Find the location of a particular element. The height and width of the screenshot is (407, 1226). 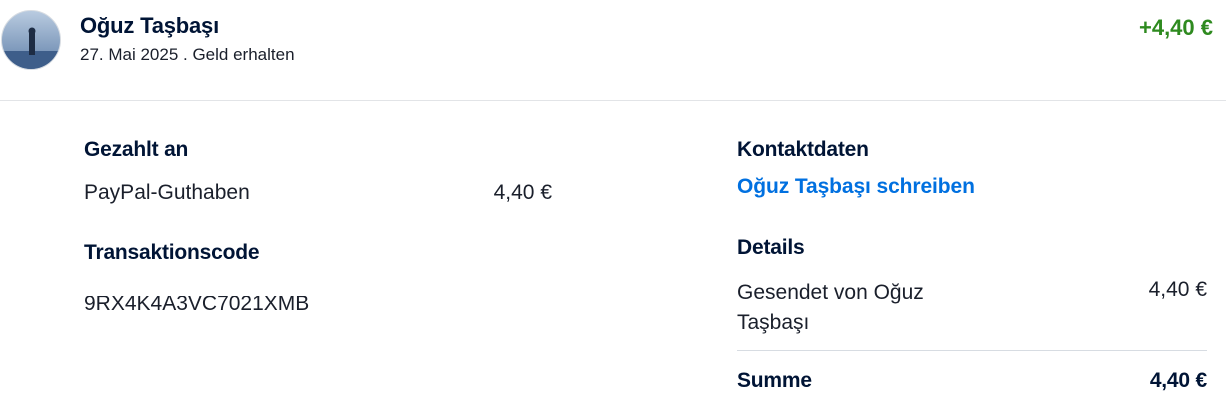

sender-name: Oğuz Taşbaşı is located at coordinates (149, 25).